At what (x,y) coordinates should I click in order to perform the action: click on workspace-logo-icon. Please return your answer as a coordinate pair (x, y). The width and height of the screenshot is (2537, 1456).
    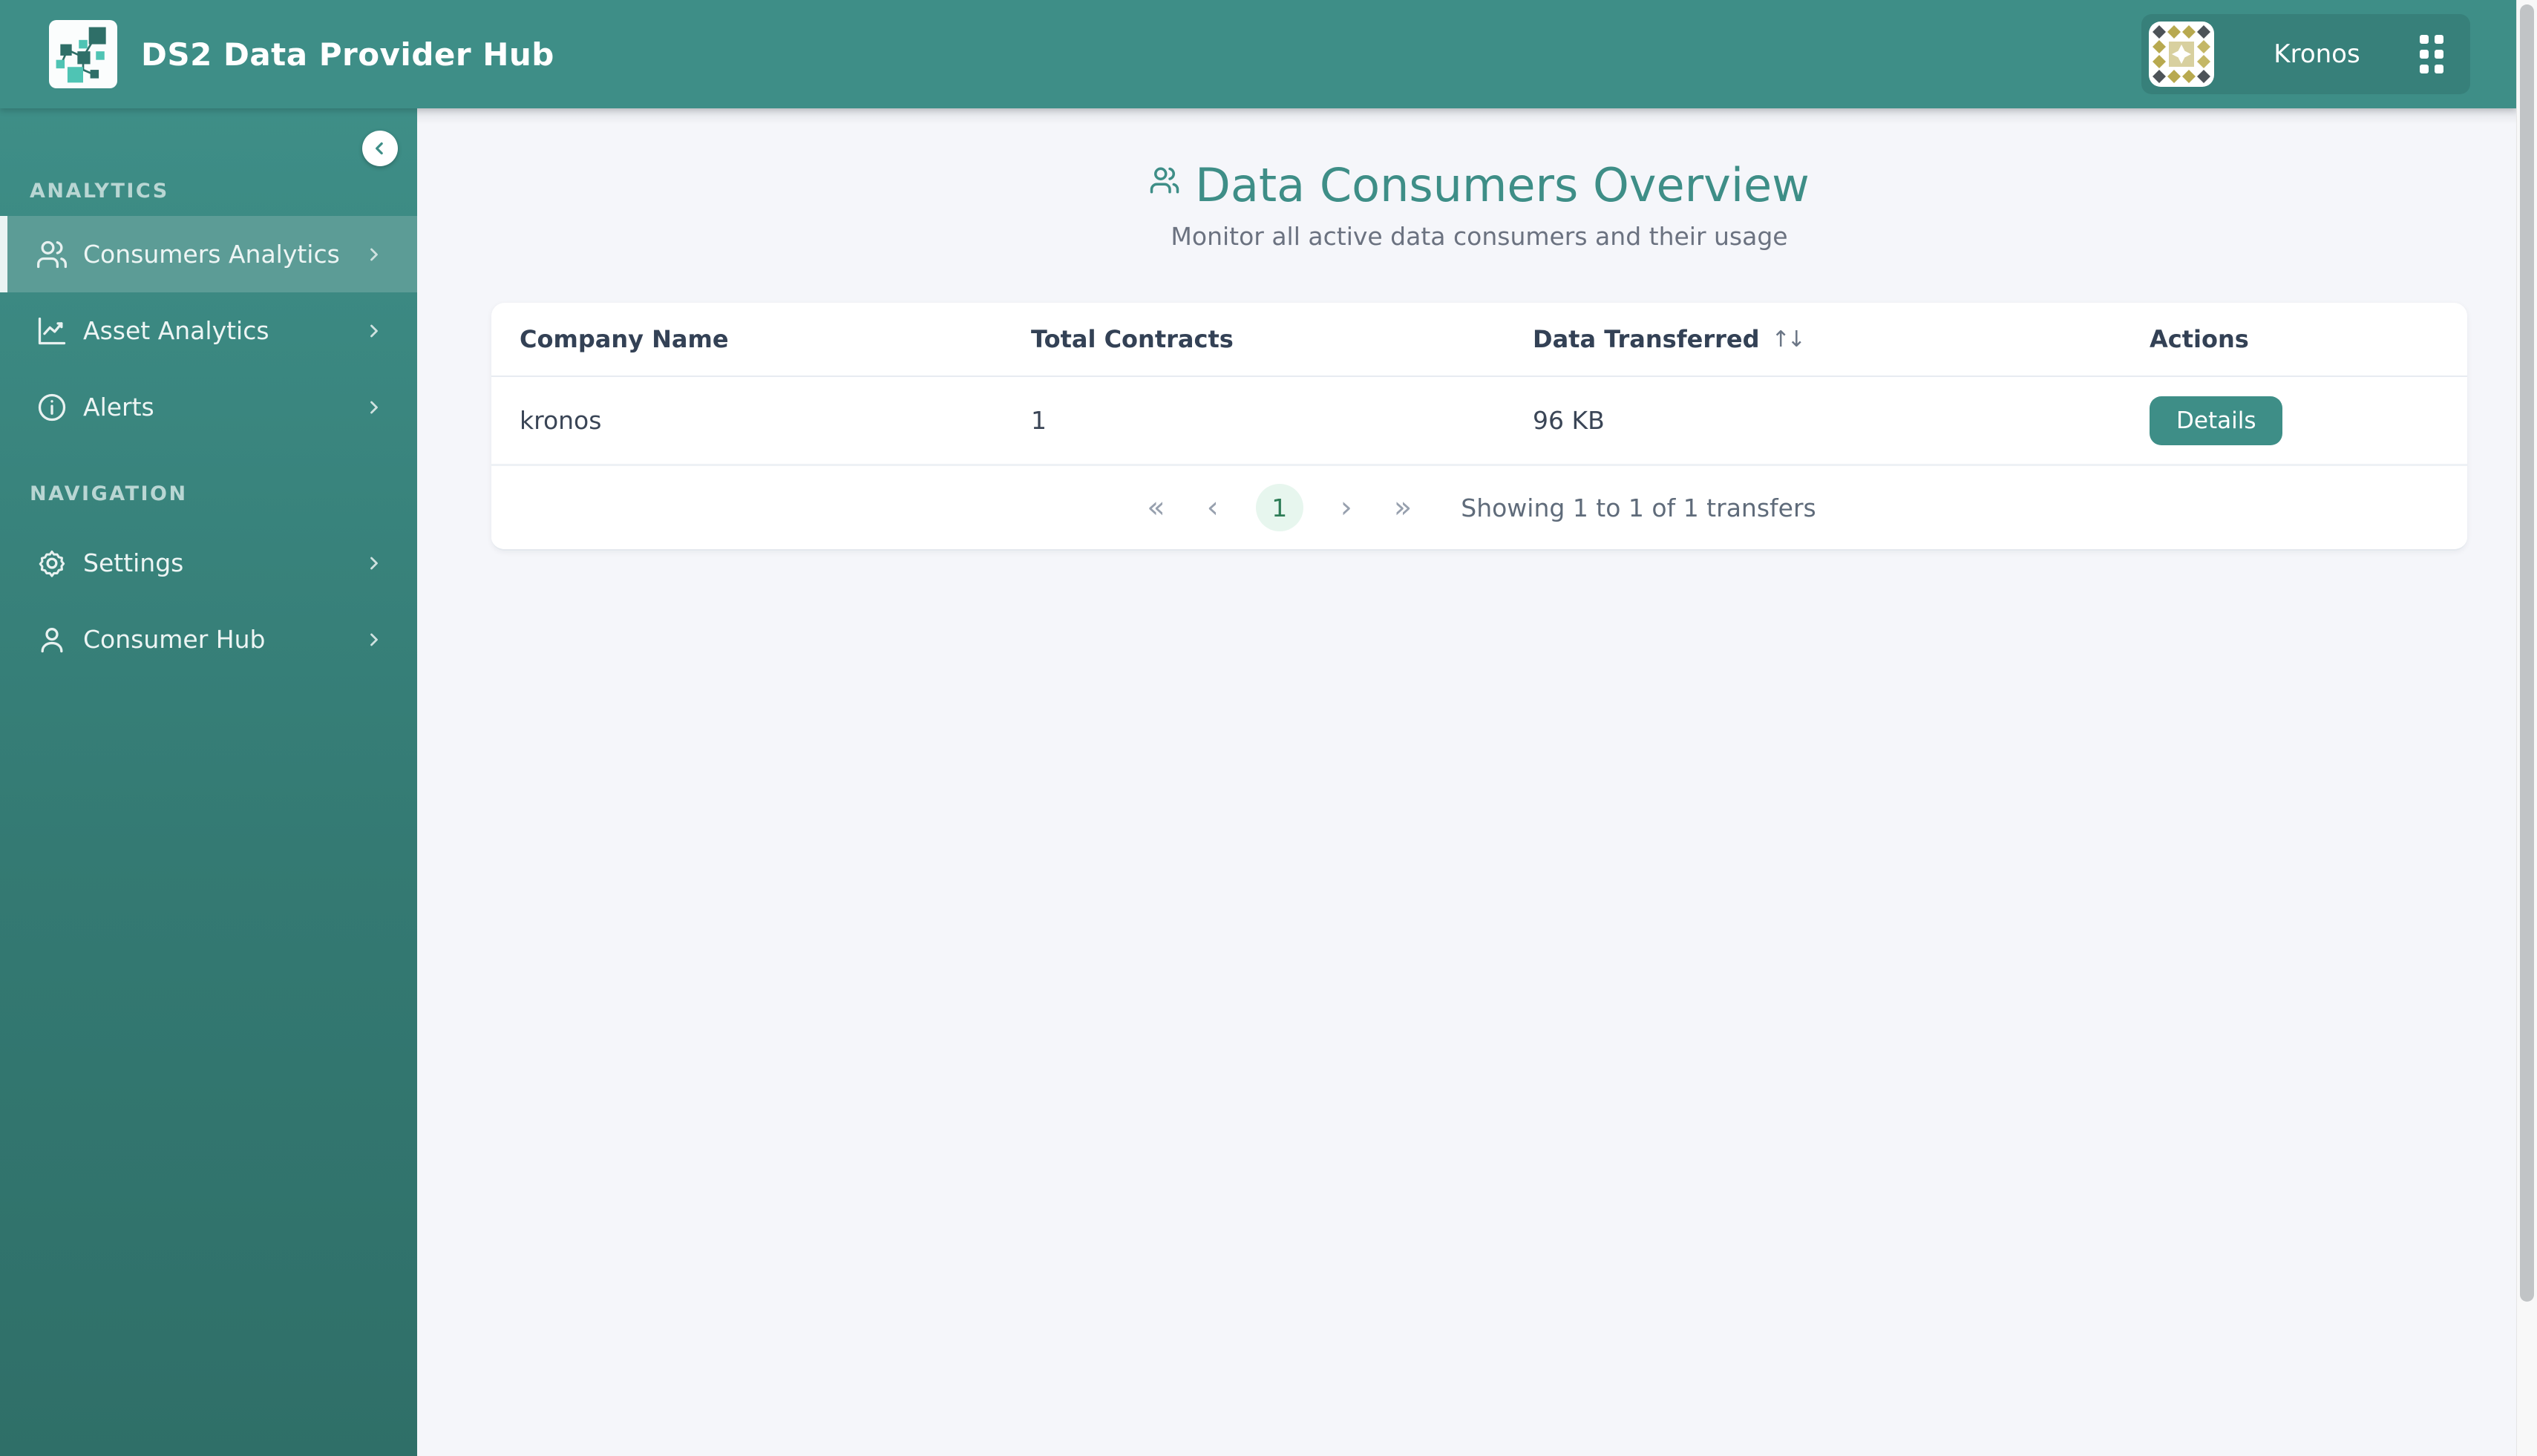
    Looking at the image, I should click on (2181, 55).